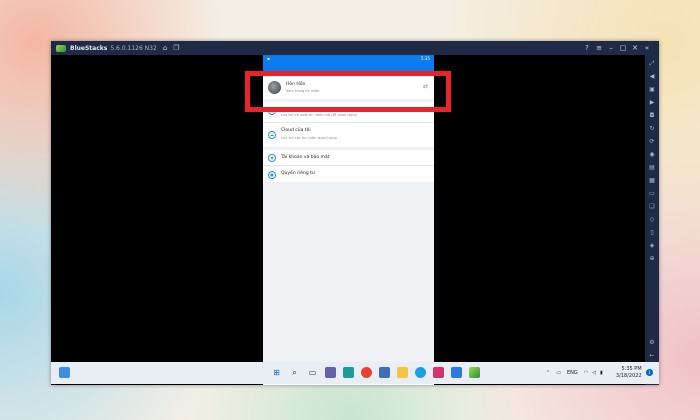 The image size is (700, 420). Describe the element at coordinates (548, 373) in the screenshot. I see `chevron-up-icon: ⌃` at that location.